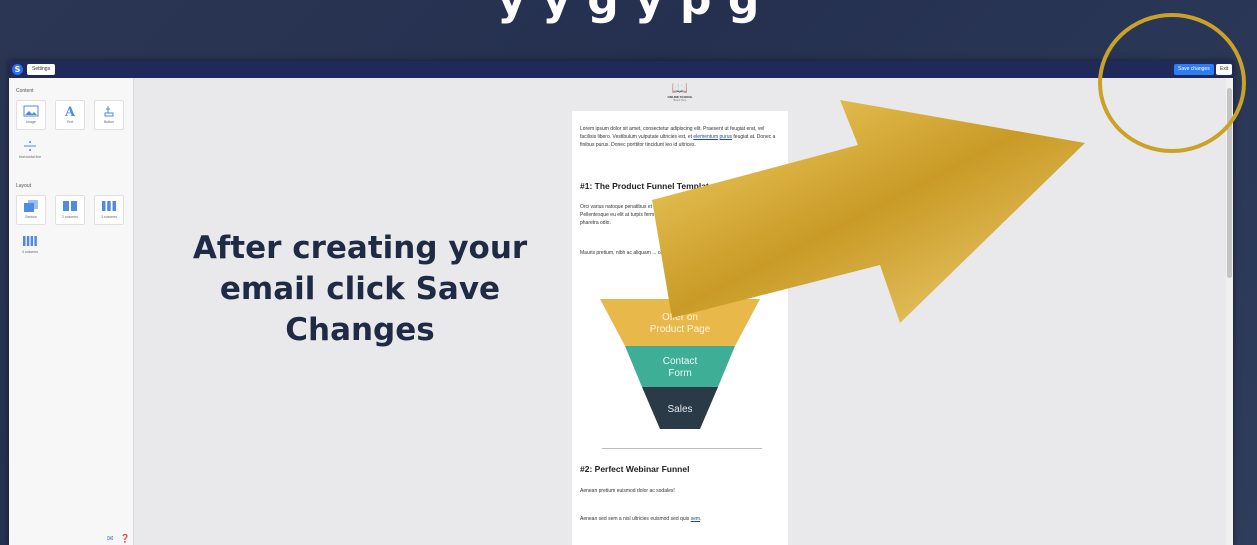 This screenshot has width=1257, height=545. Describe the element at coordinates (118, 538) in the screenshot. I see `sidebar-footer: ✉ ❓` at that location.